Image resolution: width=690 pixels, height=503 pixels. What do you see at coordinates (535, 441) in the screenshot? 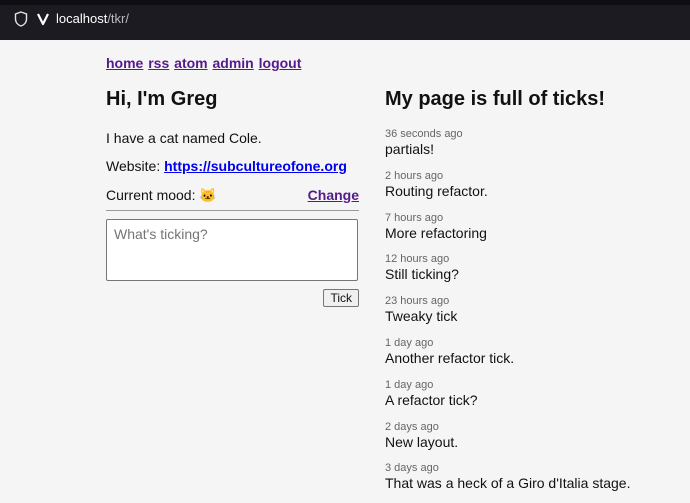
I see `tick-item: 2 days ago New layout.` at bounding box center [535, 441].